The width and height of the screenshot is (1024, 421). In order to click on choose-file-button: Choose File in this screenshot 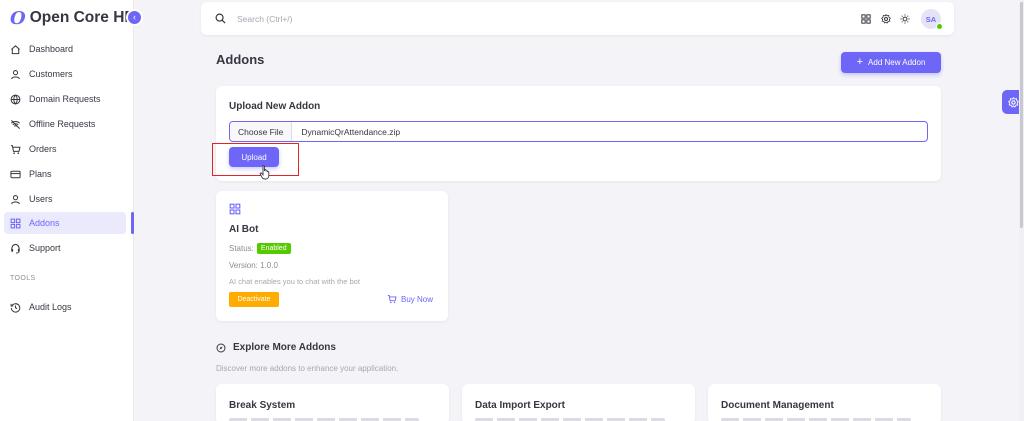, I will do `click(261, 131)`.